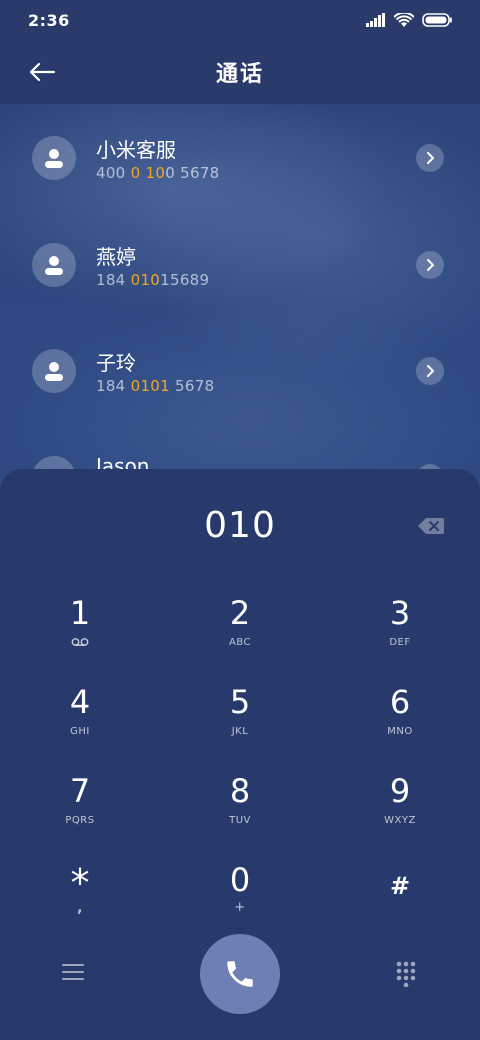 This screenshot has width=480, height=1040. I want to click on key-digit: *, so click(80, 883).